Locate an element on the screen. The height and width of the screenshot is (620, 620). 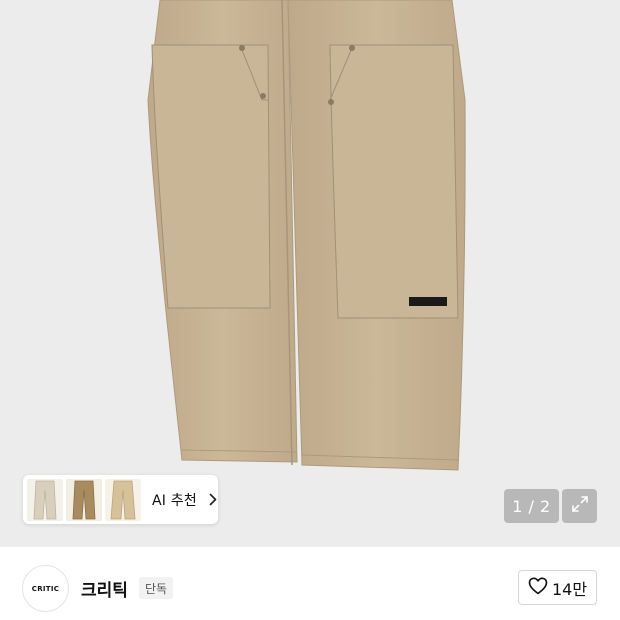
ai-thumb-beige-pants is located at coordinates (123, 499).